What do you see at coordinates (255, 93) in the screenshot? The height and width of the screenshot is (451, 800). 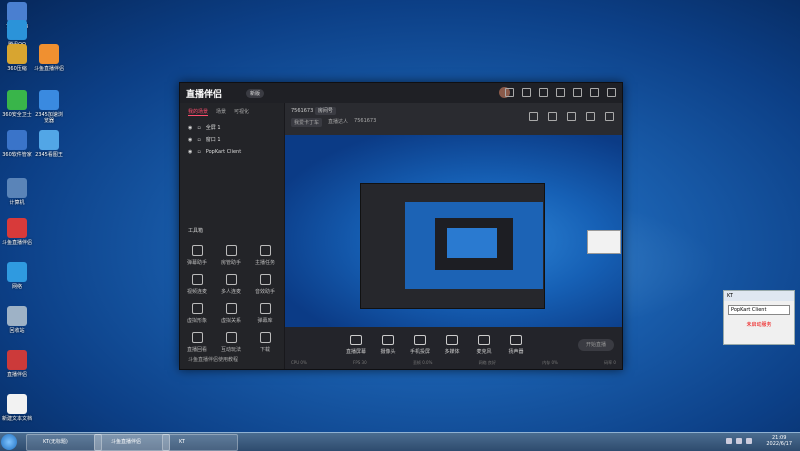 I see `version-badge: 新版` at bounding box center [255, 93].